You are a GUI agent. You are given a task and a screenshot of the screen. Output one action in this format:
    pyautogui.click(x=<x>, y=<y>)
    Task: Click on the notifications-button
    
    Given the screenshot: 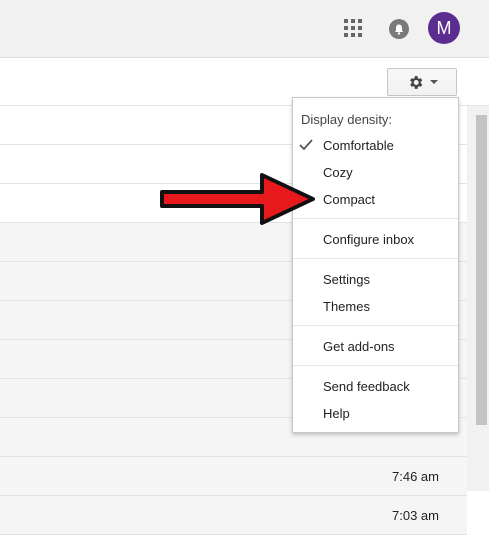 What is the action you would take?
    pyautogui.click(x=399, y=29)
    